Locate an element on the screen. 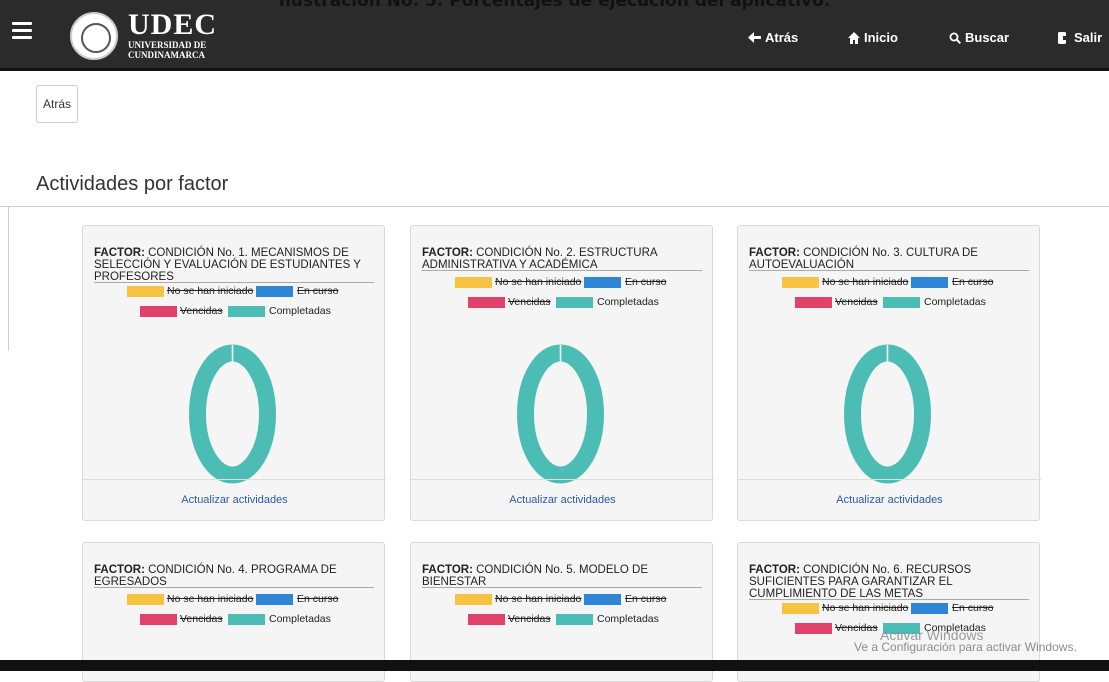 The height and width of the screenshot is (682, 1109). menu-icon is located at coordinates (22, 32).